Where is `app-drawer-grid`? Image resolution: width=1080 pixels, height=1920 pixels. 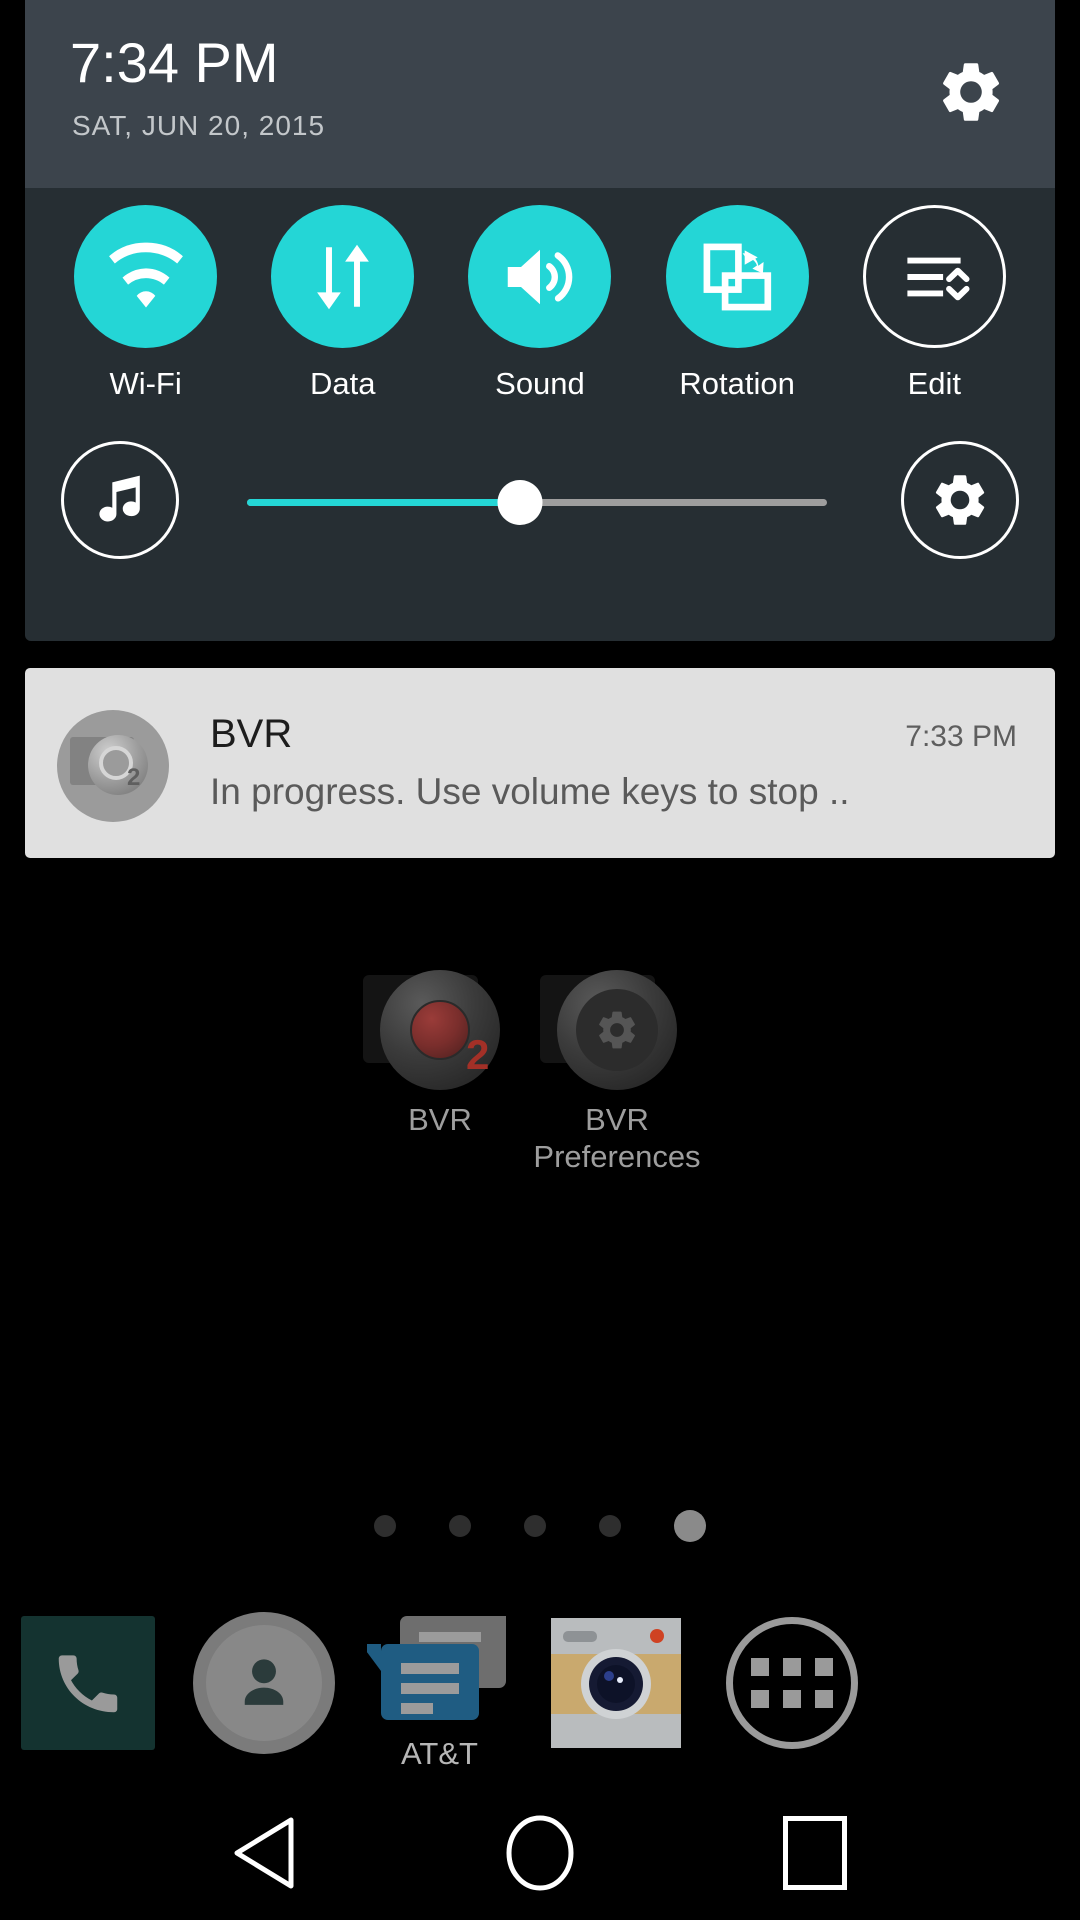
app-drawer-grid is located at coordinates (791, 1682).